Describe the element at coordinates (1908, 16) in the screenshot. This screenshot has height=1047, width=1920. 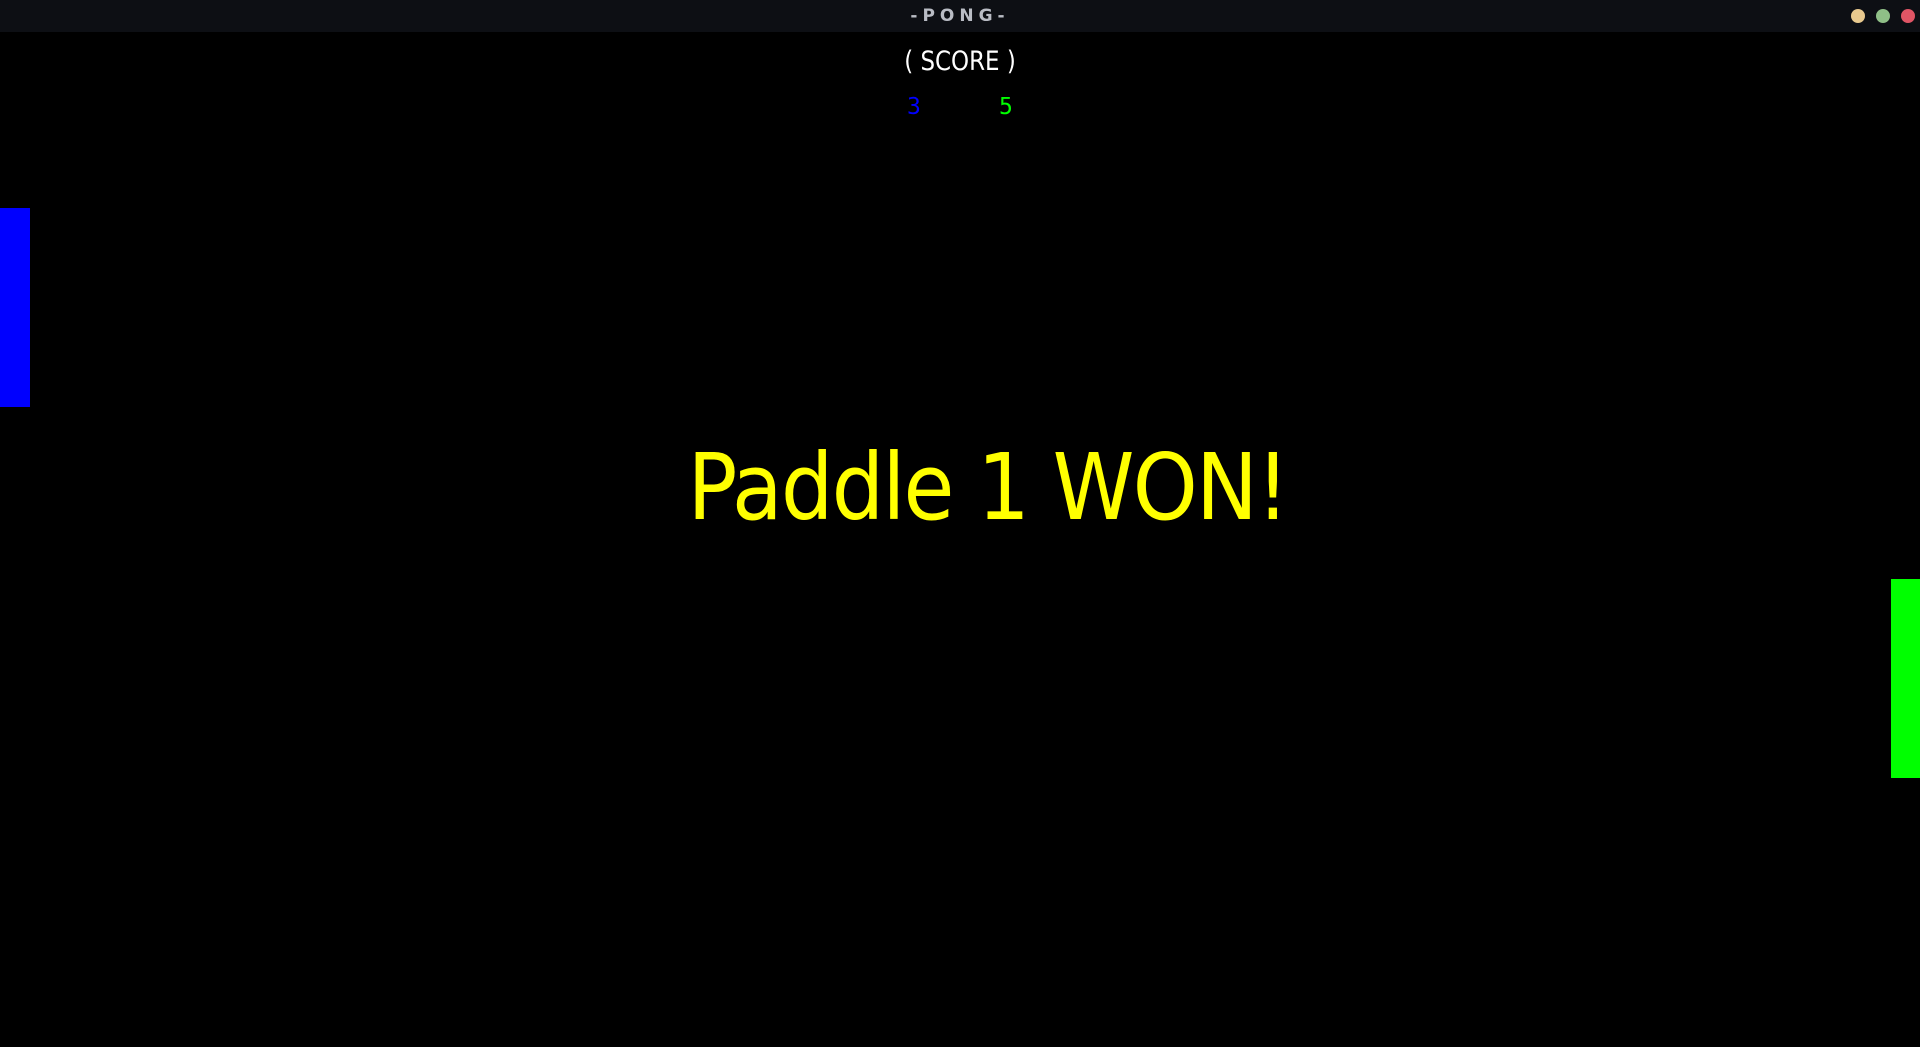
I see `close-button` at that location.